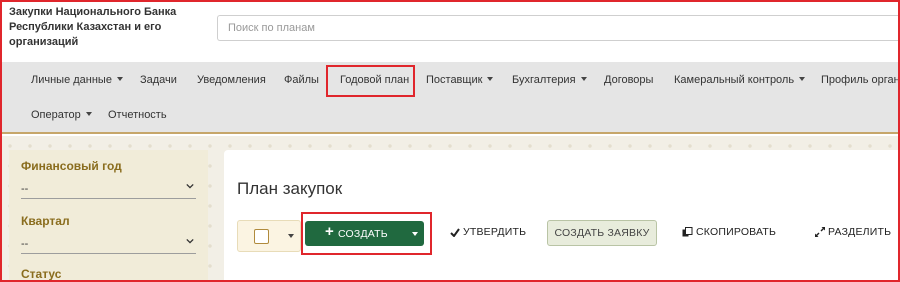 This screenshot has width=900, height=282. What do you see at coordinates (108, 244) in the screenshot?
I see `quarter-select: --` at bounding box center [108, 244].